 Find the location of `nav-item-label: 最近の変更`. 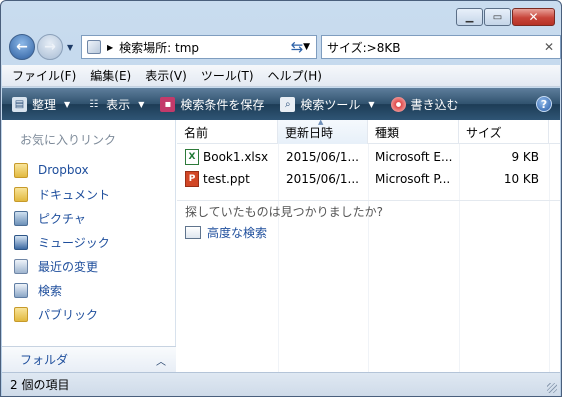

nav-item-label: 最近の変更 is located at coordinates (68, 266).